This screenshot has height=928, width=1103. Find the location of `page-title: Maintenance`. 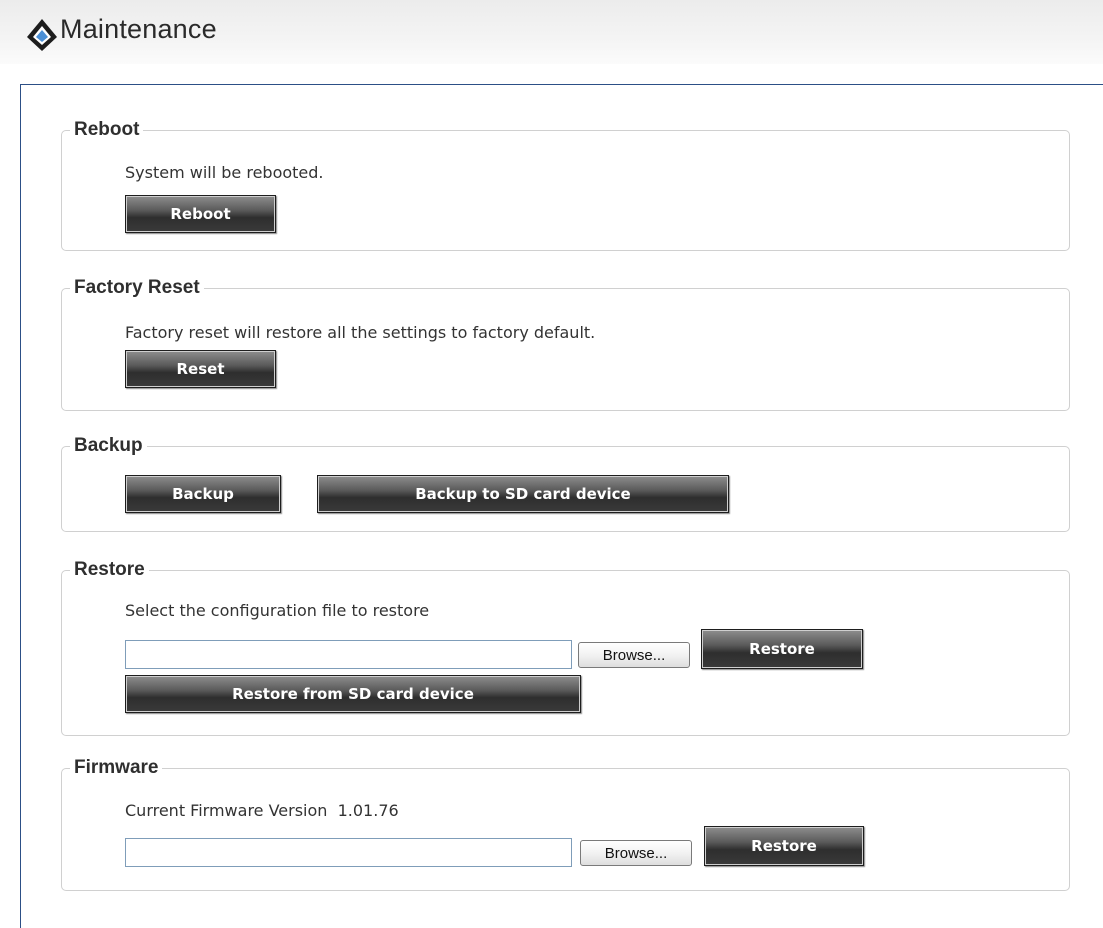

page-title: Maintenance is located at coordinates (138, 29).